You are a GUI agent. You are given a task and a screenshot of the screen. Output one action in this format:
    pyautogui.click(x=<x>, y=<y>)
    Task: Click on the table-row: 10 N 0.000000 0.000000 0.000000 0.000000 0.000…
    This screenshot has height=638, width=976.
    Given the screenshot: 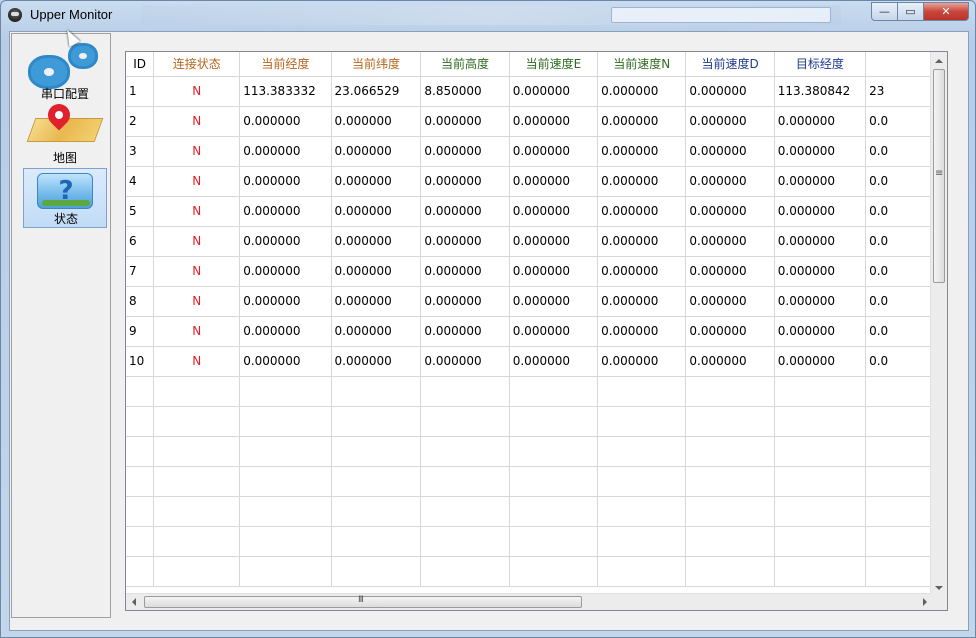 What is the action you would take?
    pyautogui.click(x=536, y=361)
    